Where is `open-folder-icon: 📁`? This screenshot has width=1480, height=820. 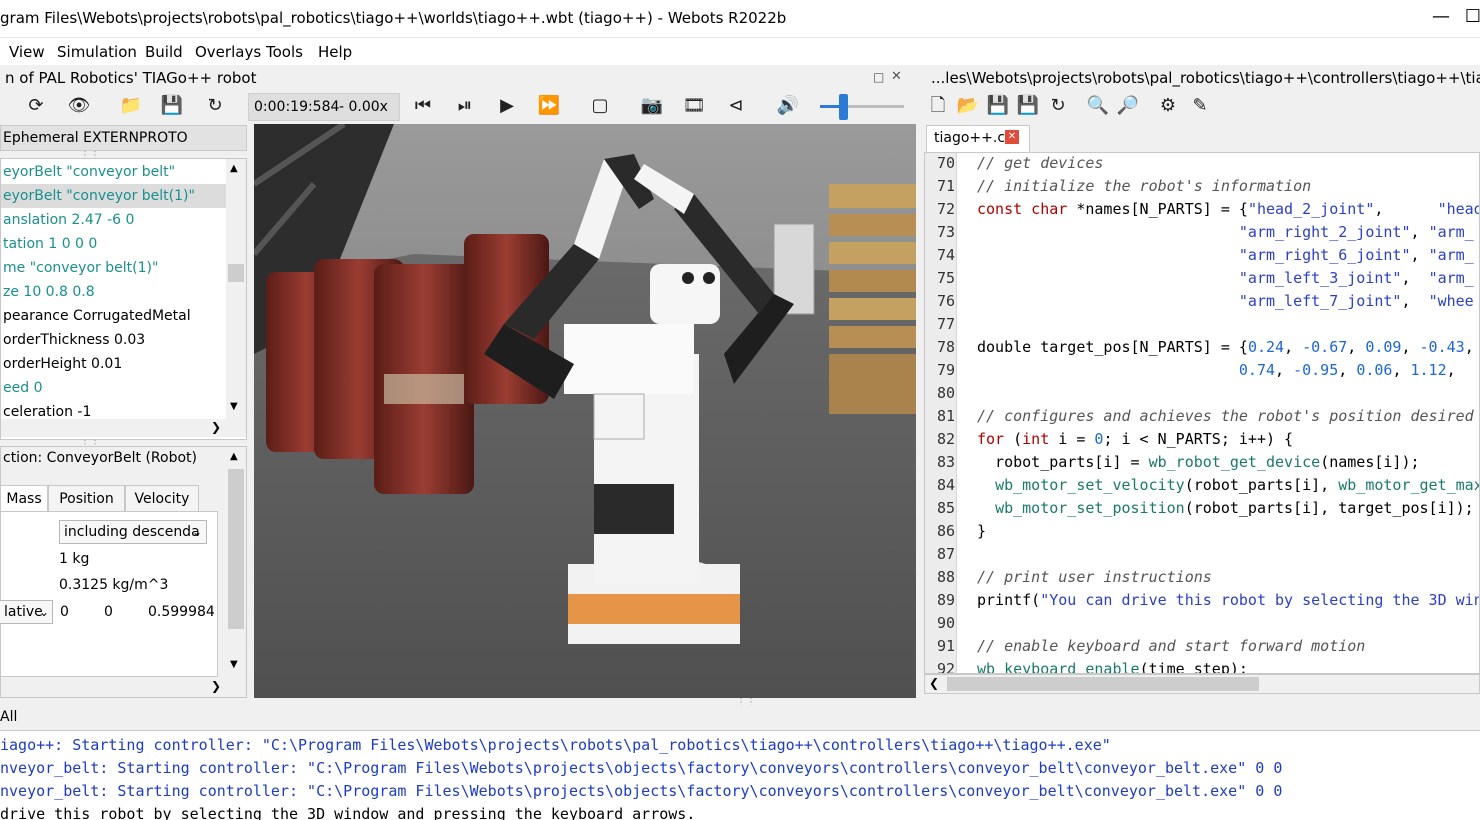
open-folder-icon: 📁 is located at coordinates (131, 106).